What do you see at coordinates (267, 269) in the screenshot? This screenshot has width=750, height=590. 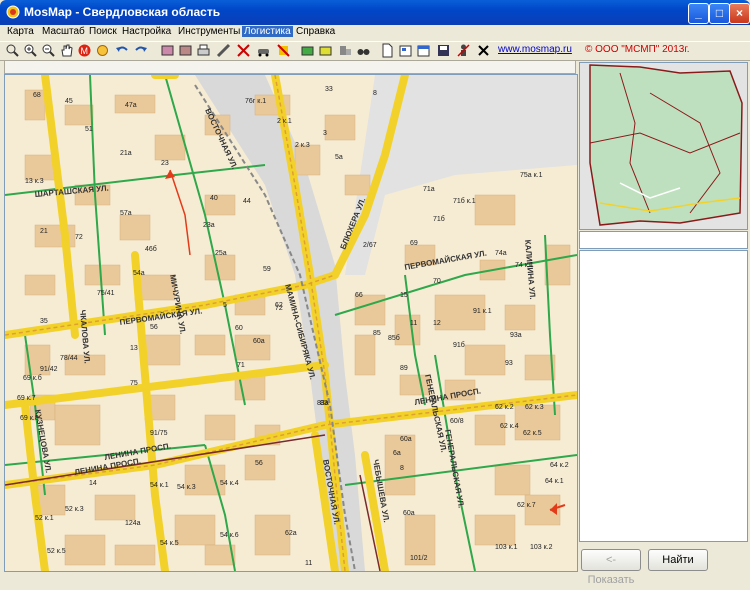 I see `house-number: 59` at bounding box center [267, 269].